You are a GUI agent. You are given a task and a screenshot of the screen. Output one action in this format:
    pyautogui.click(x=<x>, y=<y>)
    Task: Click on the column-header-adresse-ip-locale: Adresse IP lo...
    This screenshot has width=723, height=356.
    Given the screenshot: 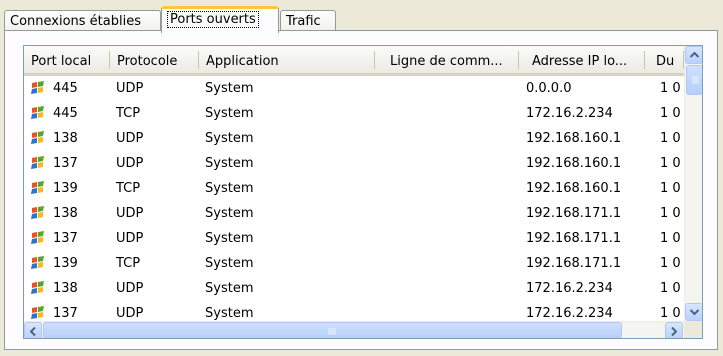 What is the action you would take?
    pyautogui.click(x=582, y=59)
    